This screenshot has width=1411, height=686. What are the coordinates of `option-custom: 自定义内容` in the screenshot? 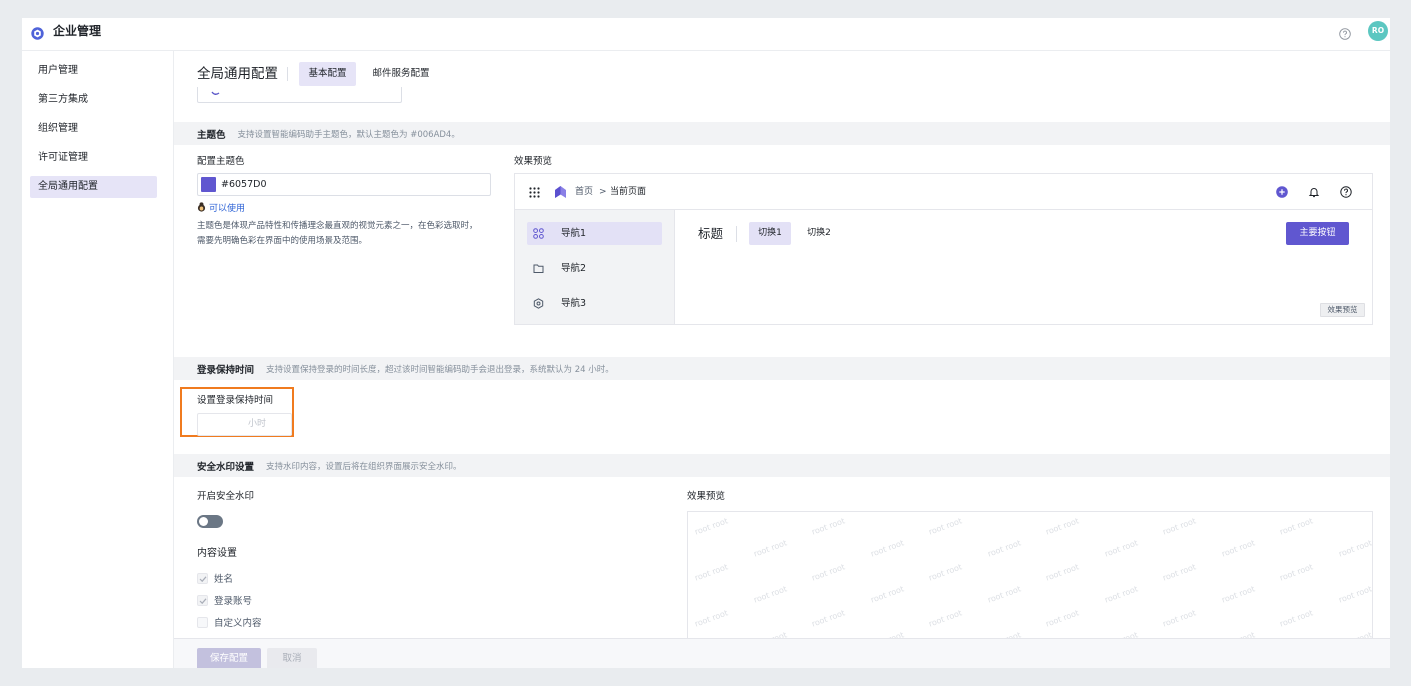 It's located at (229, 622).